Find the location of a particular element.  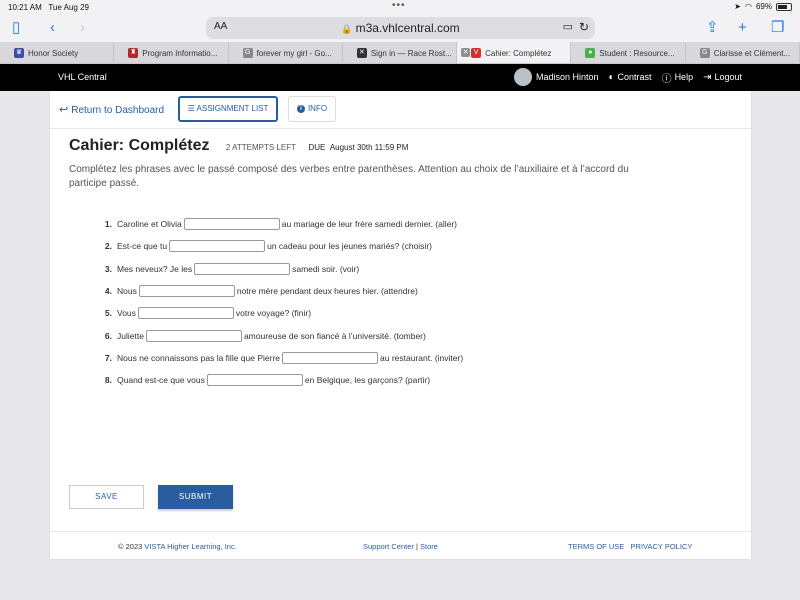

url-display: 🔒 m3a.vhlcentral.com is located at coordinates (400, 28).